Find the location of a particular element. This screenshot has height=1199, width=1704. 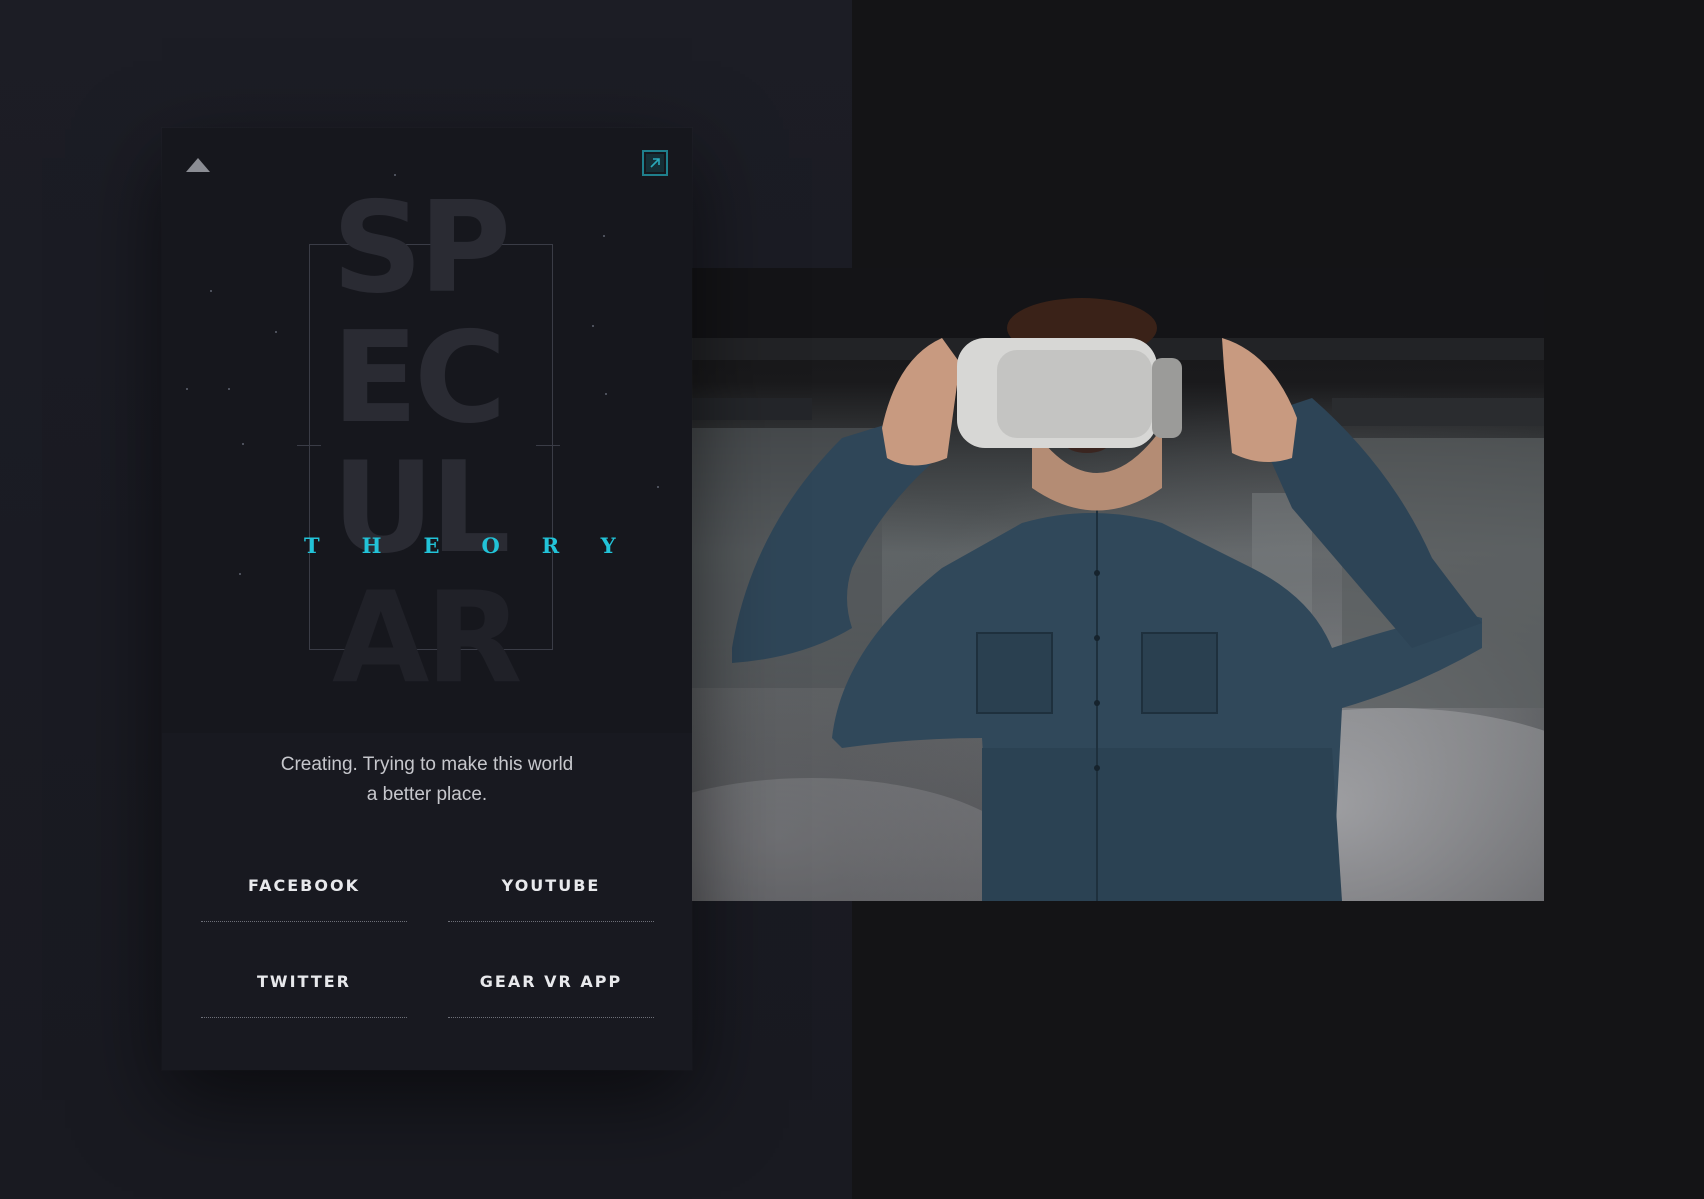

triangle-up-icon is located at coordinates (198, 165).